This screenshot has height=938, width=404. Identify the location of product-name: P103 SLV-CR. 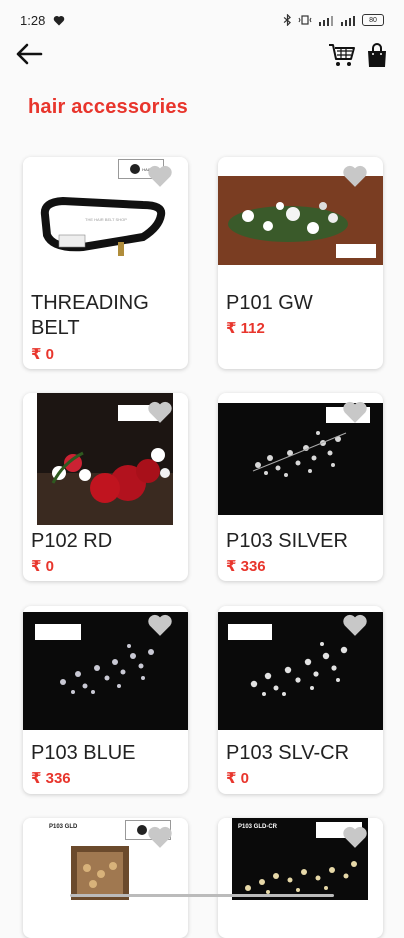
(288, 753).